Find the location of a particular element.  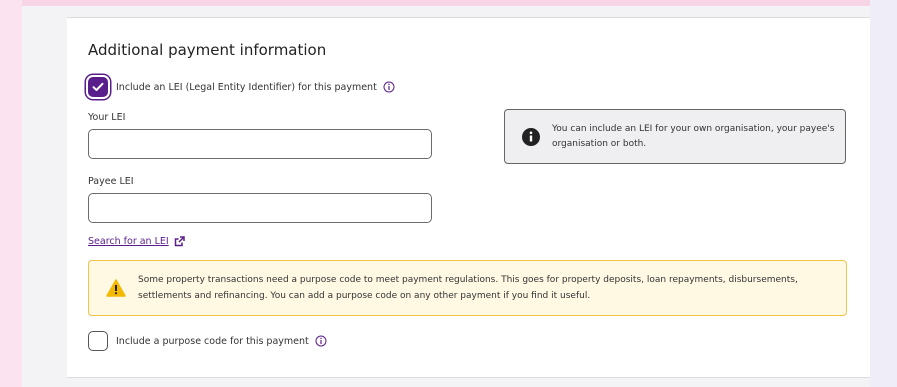

purpose-checkbox-row: Include a purpose code for this payment is located at coordinates (207, 341).